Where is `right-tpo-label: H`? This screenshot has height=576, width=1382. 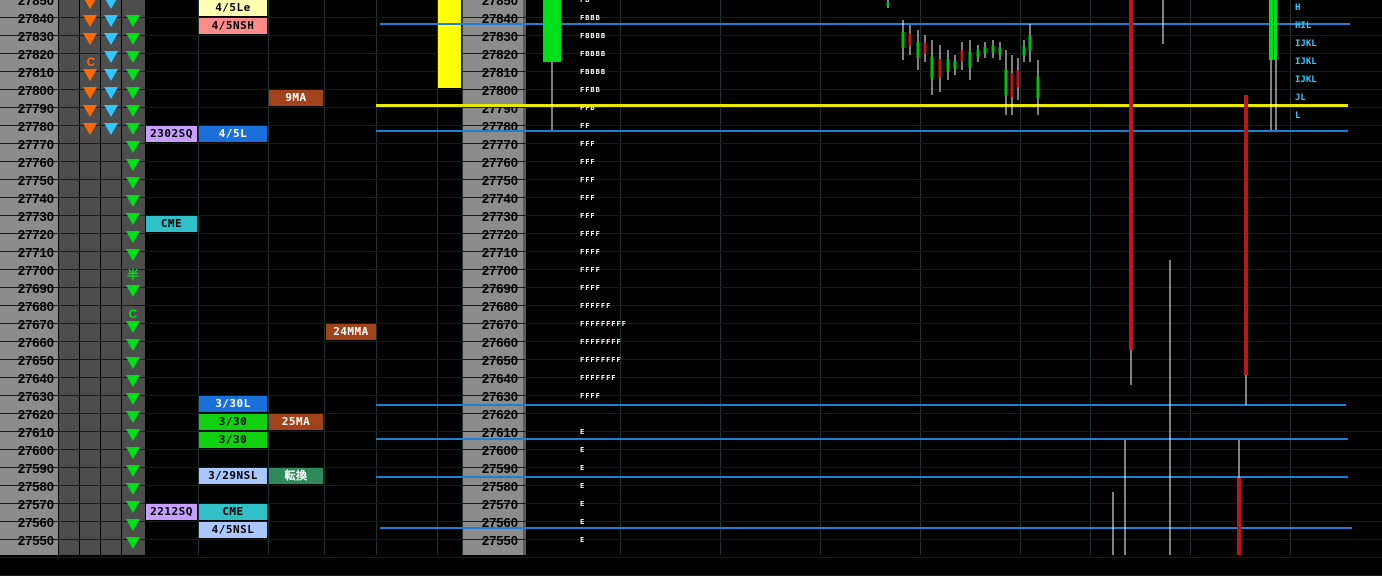 right-tpo-label: H is located at coordinates (1298, 8).